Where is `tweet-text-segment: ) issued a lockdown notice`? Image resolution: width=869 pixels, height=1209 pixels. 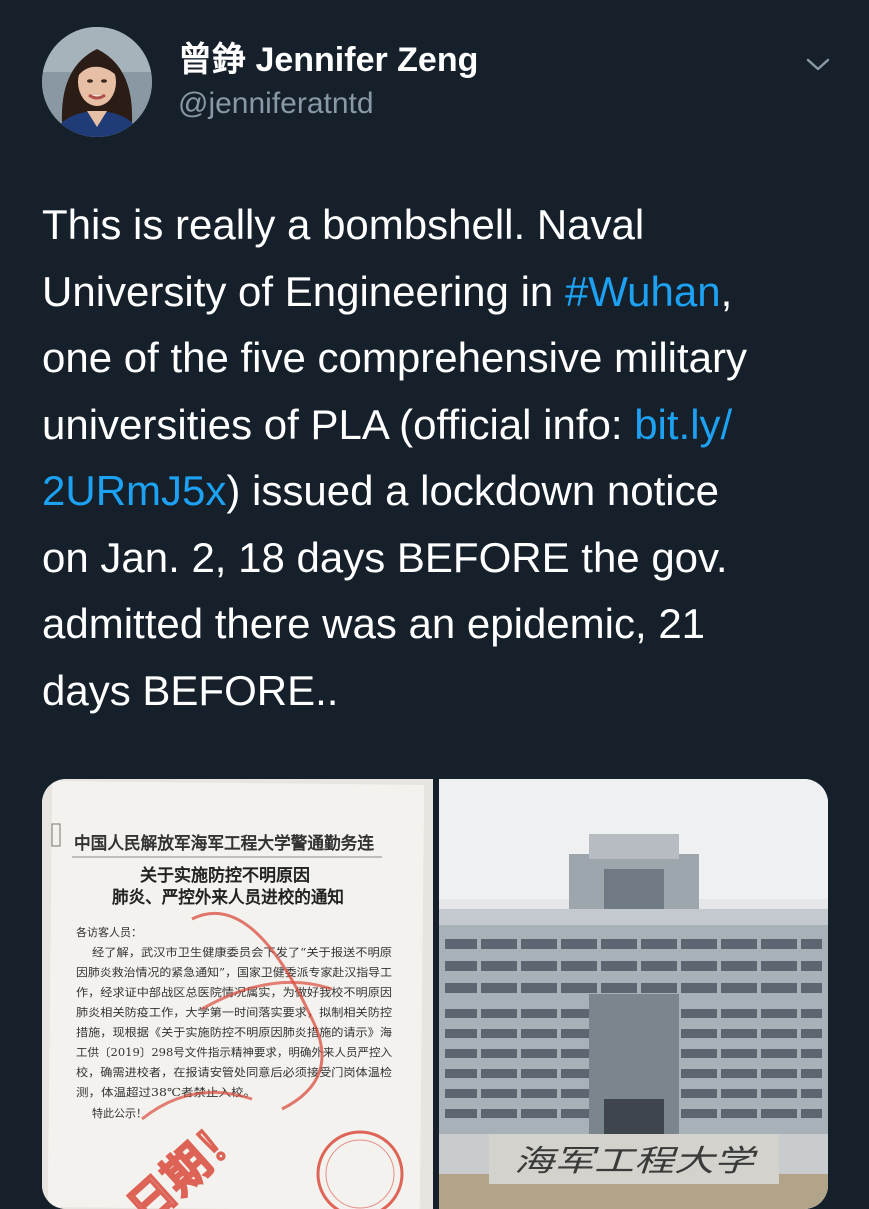
tweet-text-segment: ) issued a lockdown notice is located at coordinates (472, 490).